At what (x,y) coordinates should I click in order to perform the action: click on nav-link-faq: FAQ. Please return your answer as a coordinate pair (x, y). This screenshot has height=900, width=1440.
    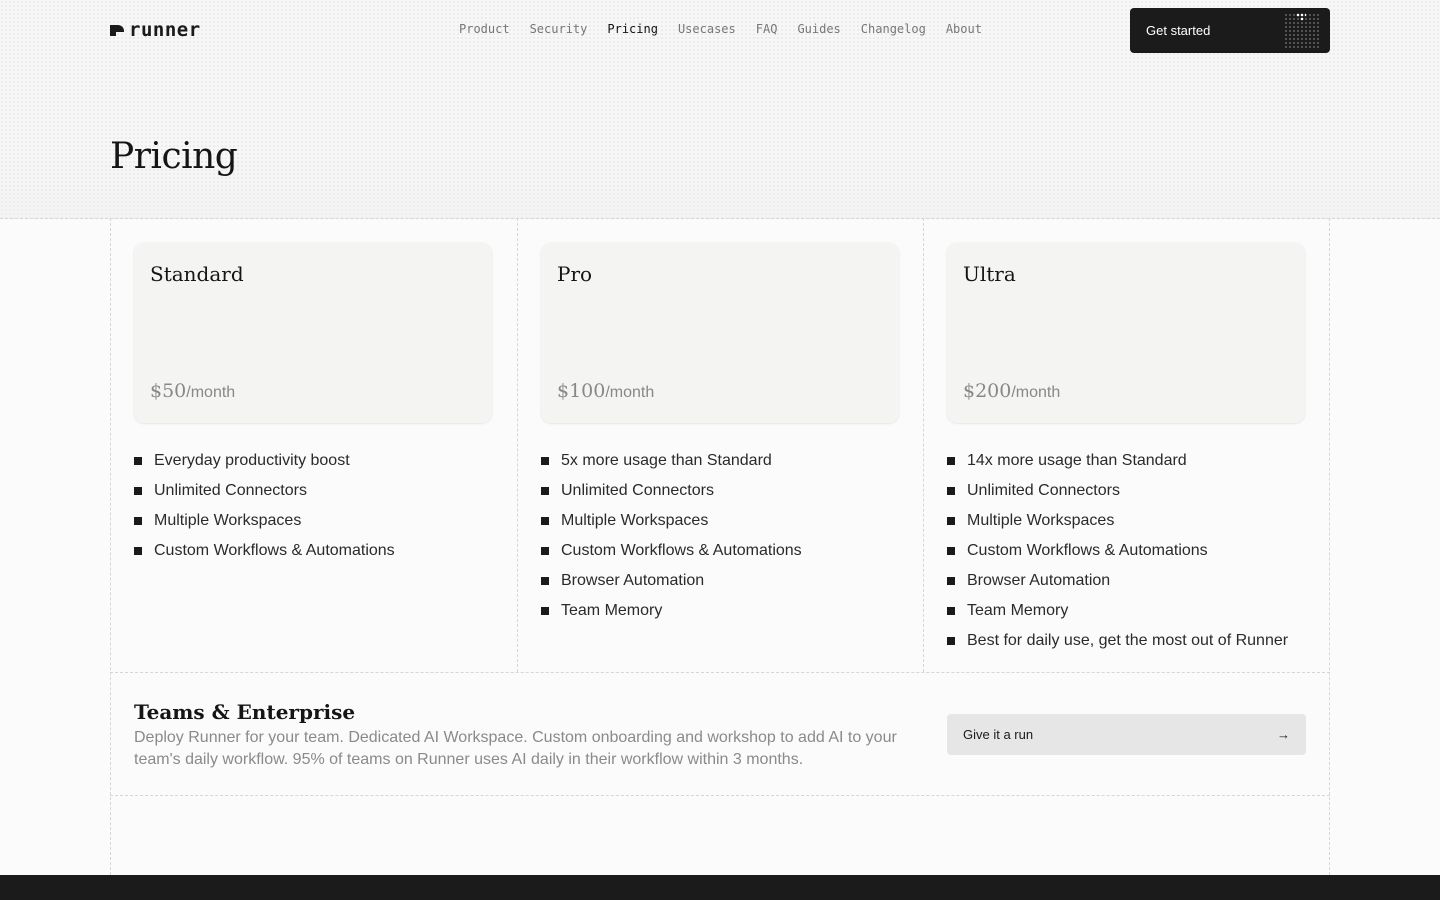
    Looking at the image, I should click on (767, 29).